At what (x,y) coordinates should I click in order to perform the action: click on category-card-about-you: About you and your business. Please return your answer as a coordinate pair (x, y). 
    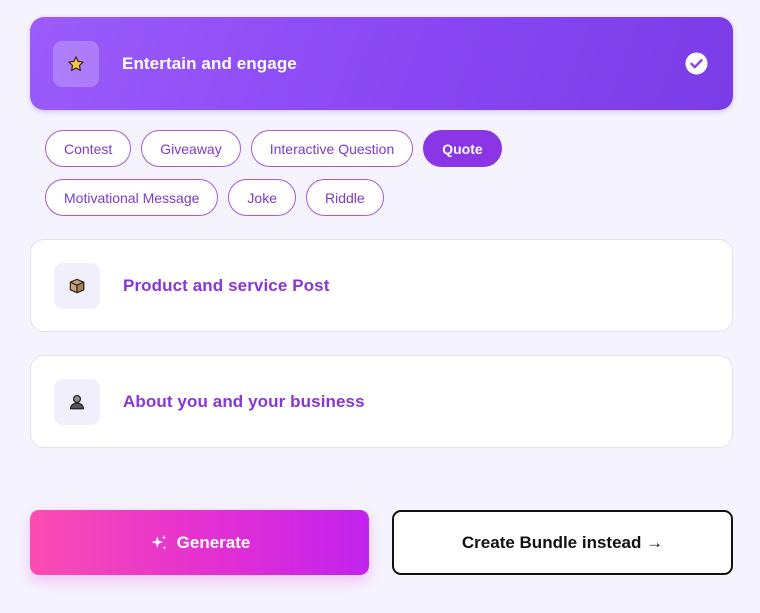
    Looking at the image, I should click on (381, 401).